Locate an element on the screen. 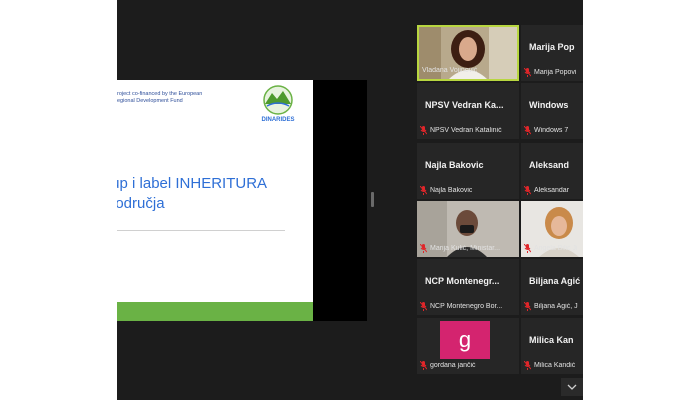 Image resolution: width=700 pixels, height=400 pixels. participant-name: Aleksand is located at coordinates (549, 165).